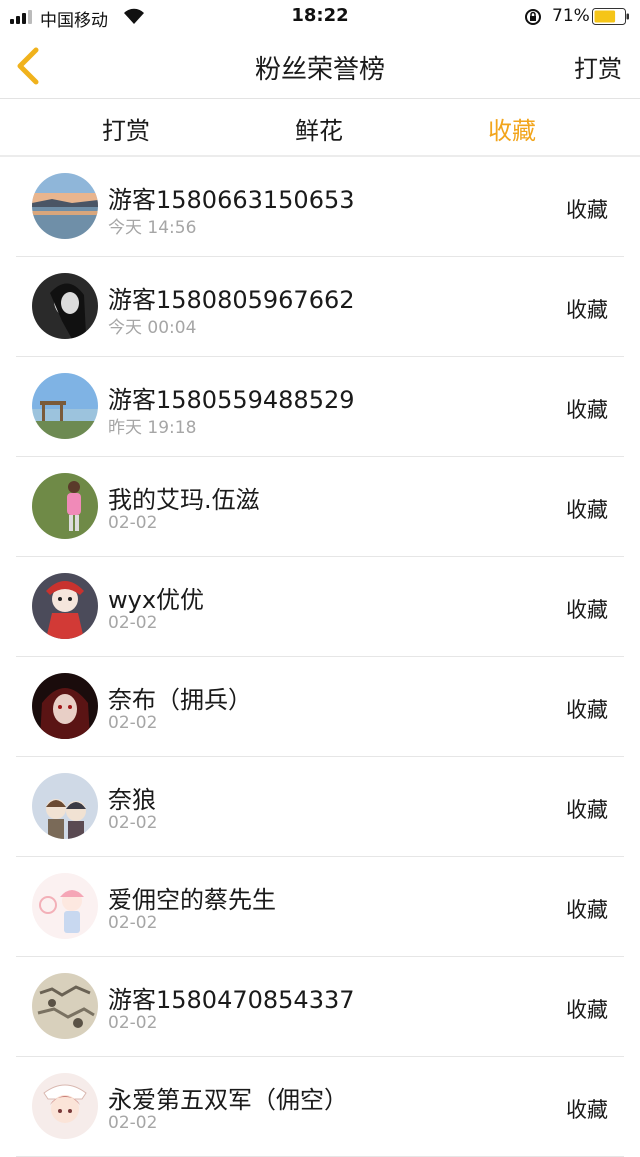  I want to click on tab-flowers: 鲜花, so click(319, 128).